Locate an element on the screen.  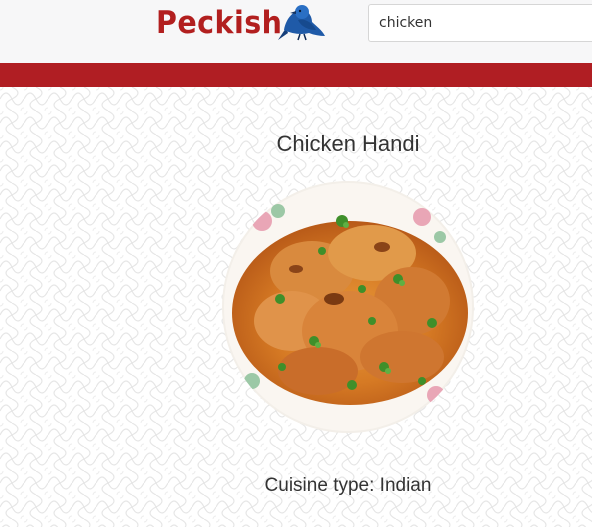
recipe-title: Chicken Handi is located at coordinates (348, 143).